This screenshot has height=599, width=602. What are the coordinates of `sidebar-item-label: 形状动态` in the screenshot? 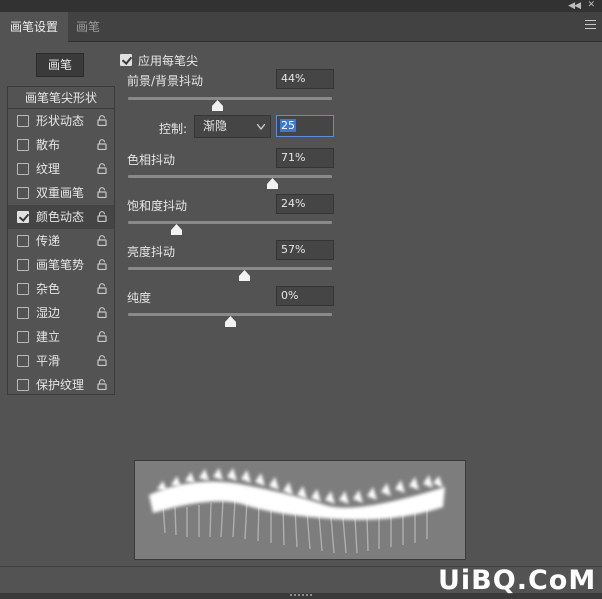 It's located at (60, 121).